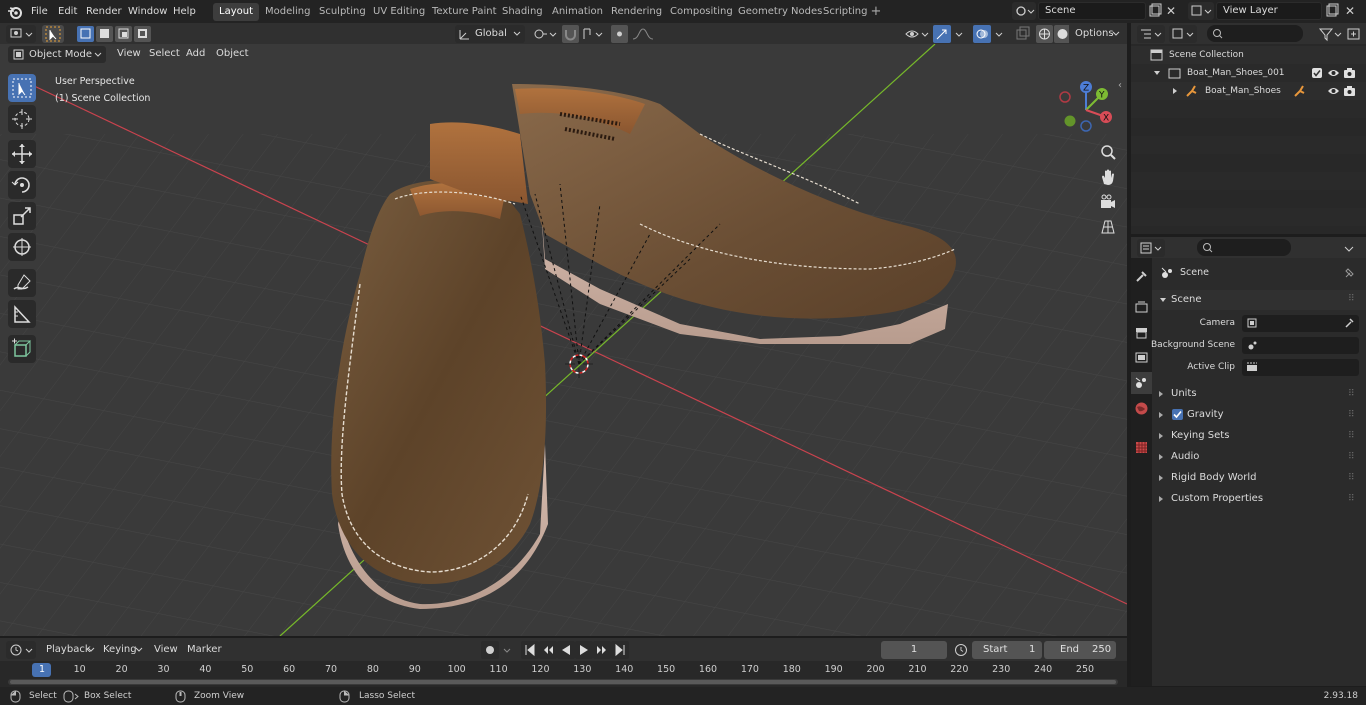  I want to click on scene-browse-button, so click(1024, 11).